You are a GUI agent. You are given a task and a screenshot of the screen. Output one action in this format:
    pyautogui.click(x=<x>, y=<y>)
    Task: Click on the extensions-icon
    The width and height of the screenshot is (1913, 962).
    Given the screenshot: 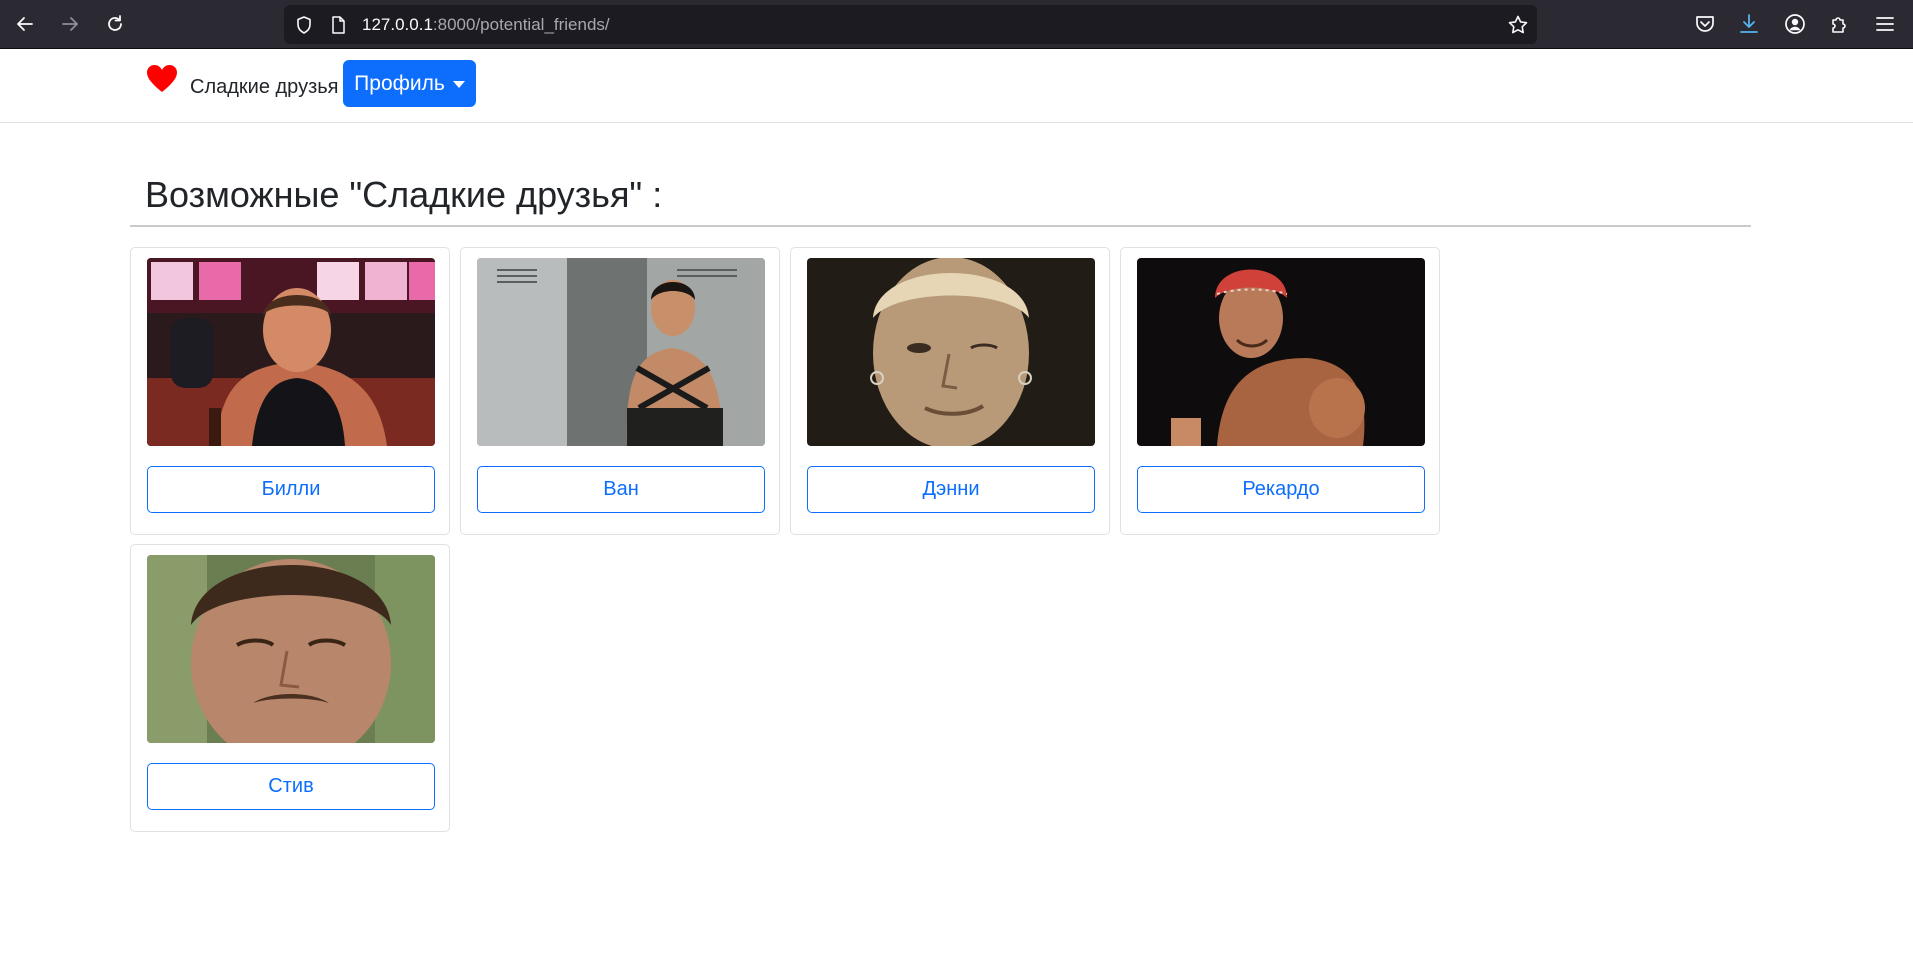 What is the action you would take?
    pyautogui.click(x=1840, y=24)
    